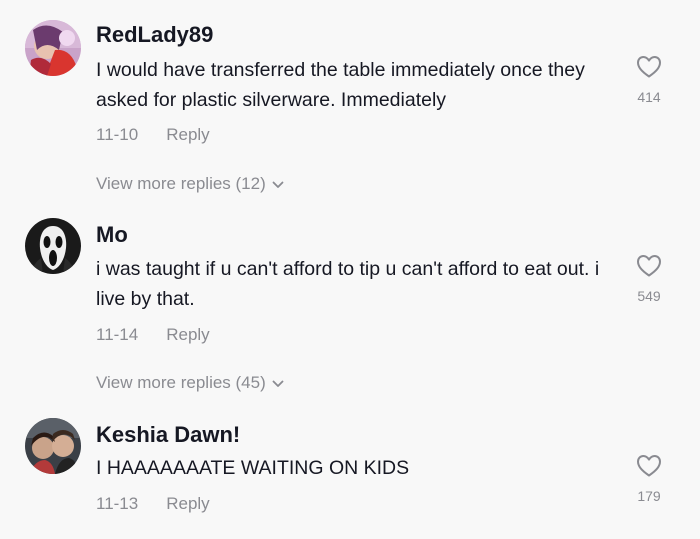 The height and width of the screenshot is (539, 700). What do you see at coordinates (112, 235) in the screenshot?
I see `username: Mo` at bounding box center [112, 235].